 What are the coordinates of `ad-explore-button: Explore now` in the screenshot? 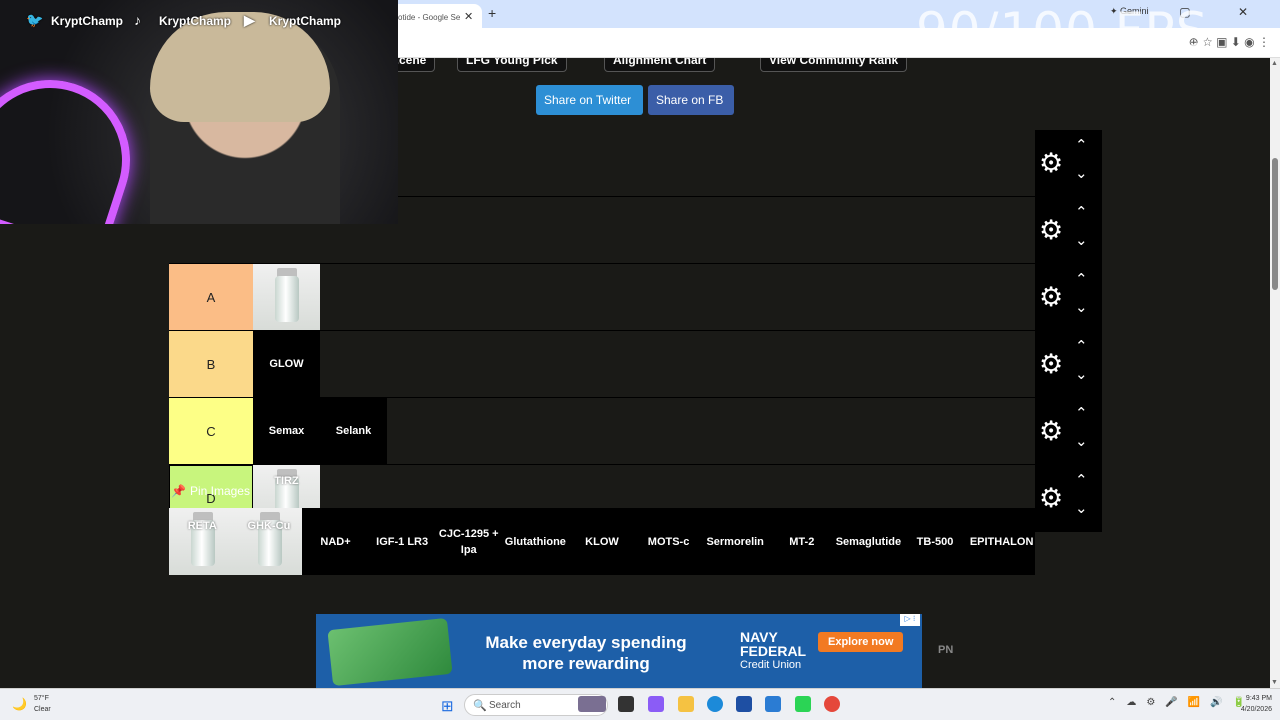 It's located at (861, 642).